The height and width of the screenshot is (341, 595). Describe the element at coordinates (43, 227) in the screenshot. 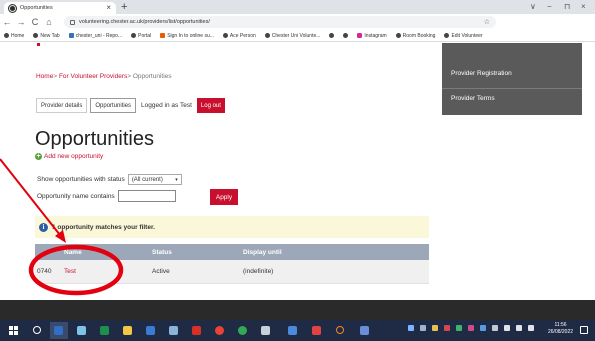

I see `info-icon: i` at that location.